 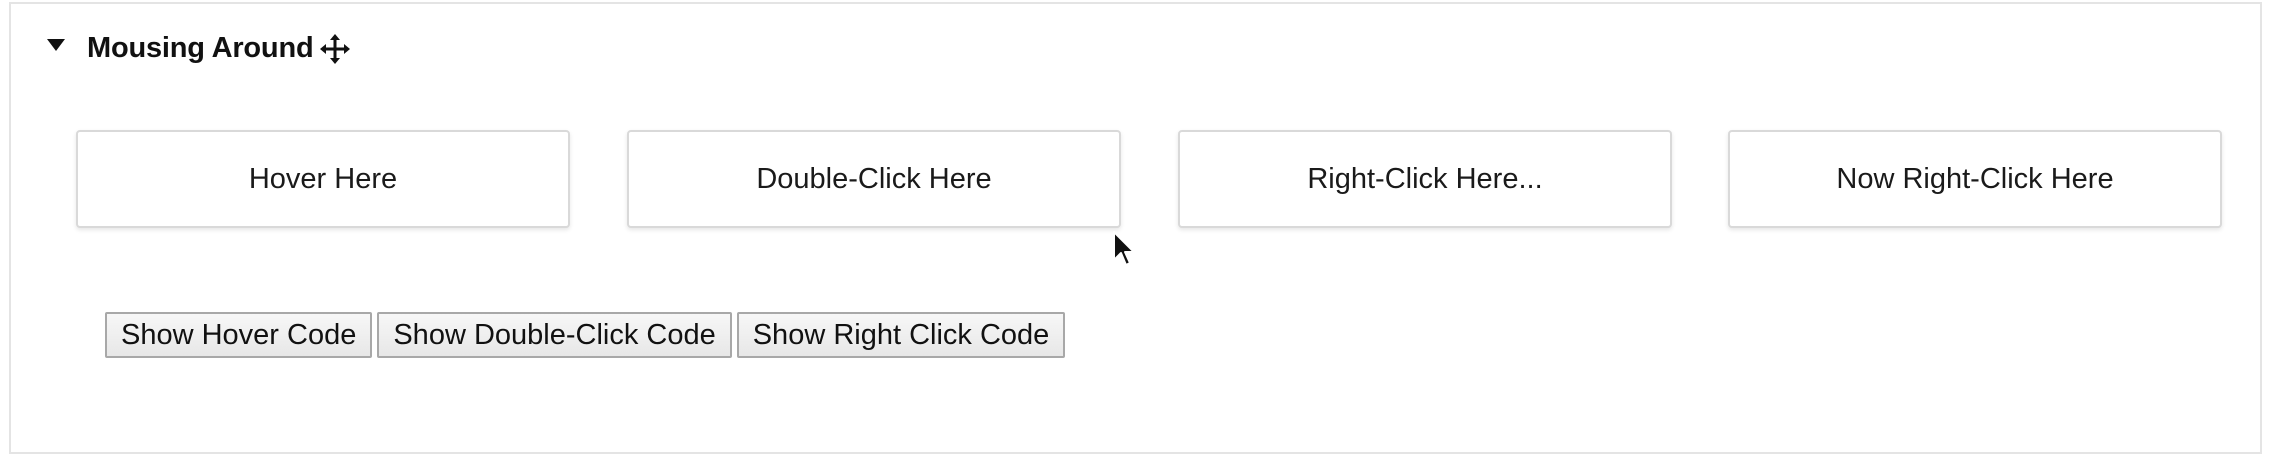 I want to click on collapse-caret-icon, so click(x=56, y=45).